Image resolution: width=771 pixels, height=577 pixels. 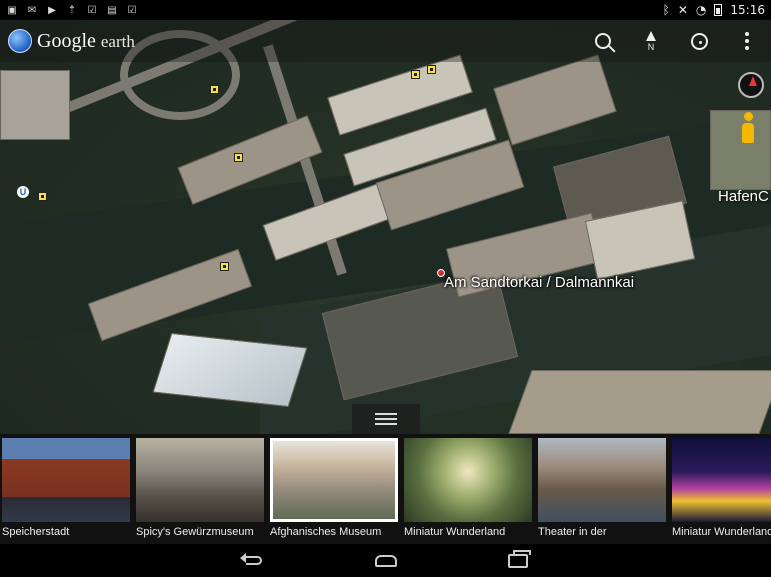 What do you see at coordinates (326, 532) in the screenshot?
I see `tour-card-label: Afghanisches Museum` at bounding box center [326, 532].